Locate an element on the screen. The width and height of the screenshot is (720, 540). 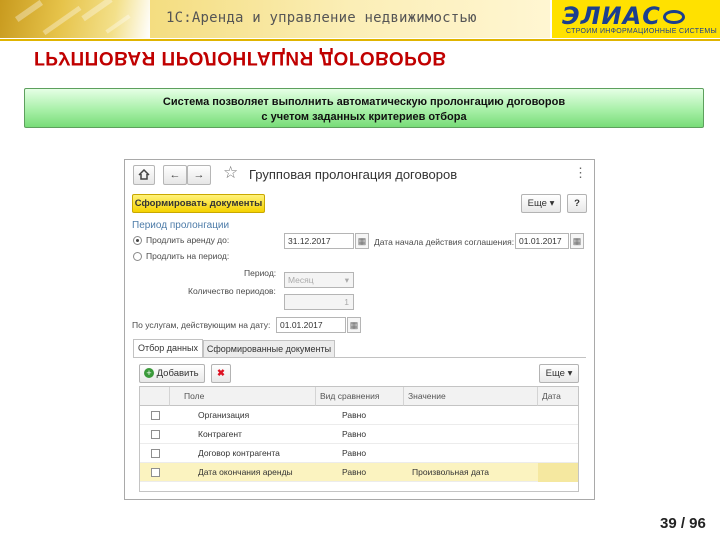
cell-date is located at coordinates (558, 472).